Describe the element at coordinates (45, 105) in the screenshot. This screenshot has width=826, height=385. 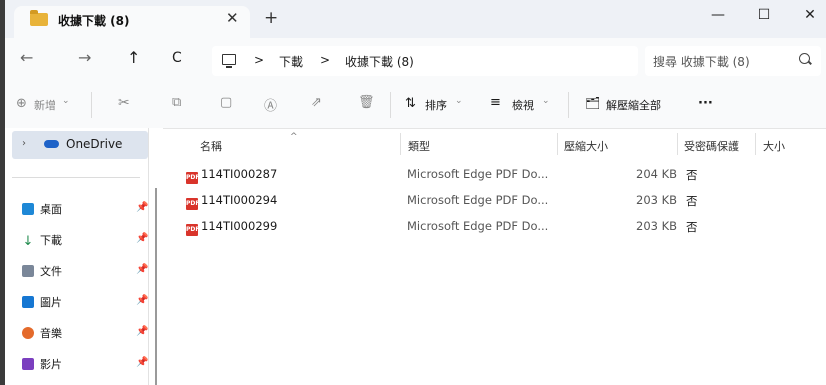
I see `new-button: 新增` at that location.